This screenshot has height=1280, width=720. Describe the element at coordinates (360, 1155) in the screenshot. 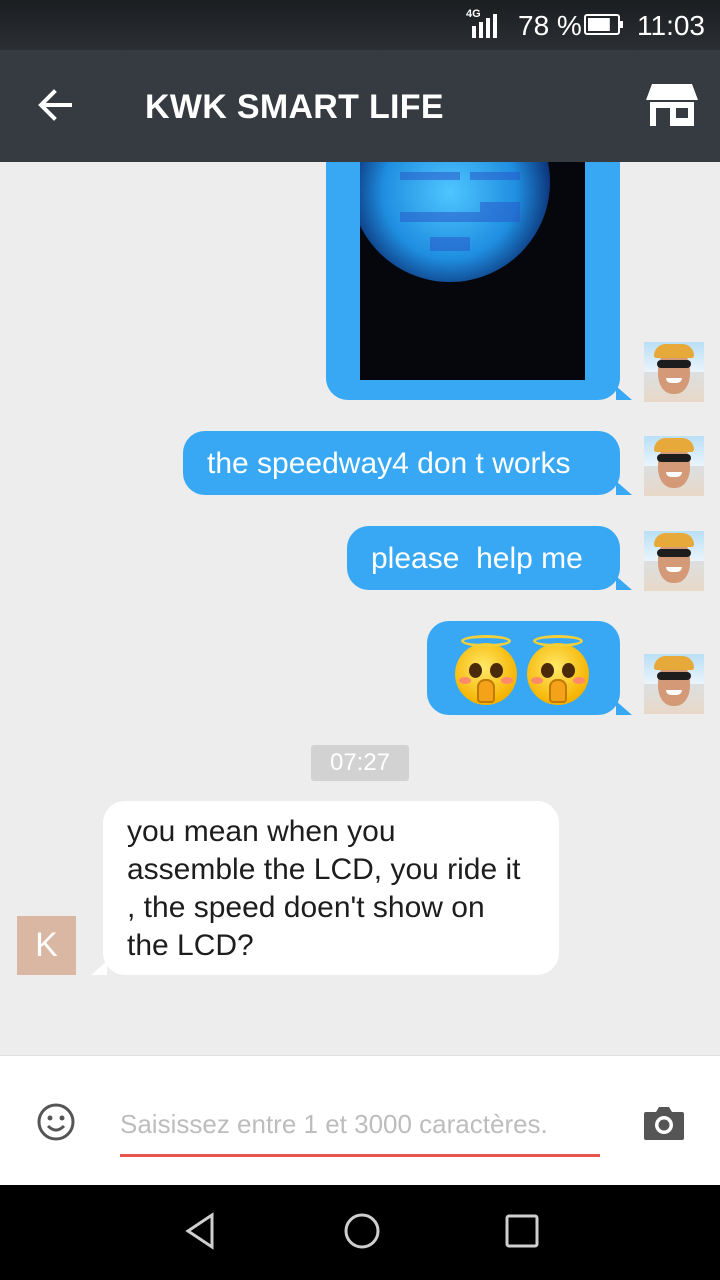

I see `input-underline` at that location.